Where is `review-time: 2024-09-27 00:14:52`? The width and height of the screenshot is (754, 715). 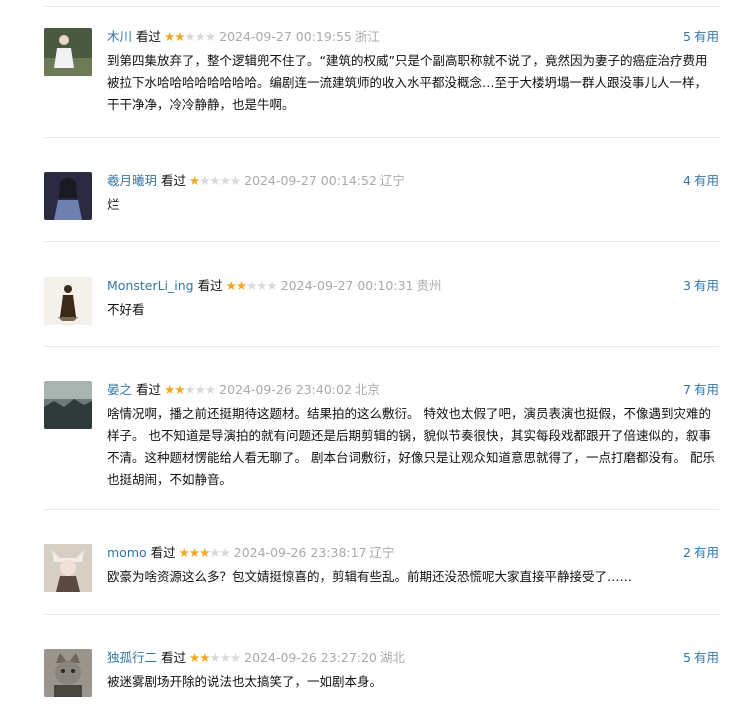
review-time: 2024-09-27 00:14:52 is located at coordinates (310, 180).